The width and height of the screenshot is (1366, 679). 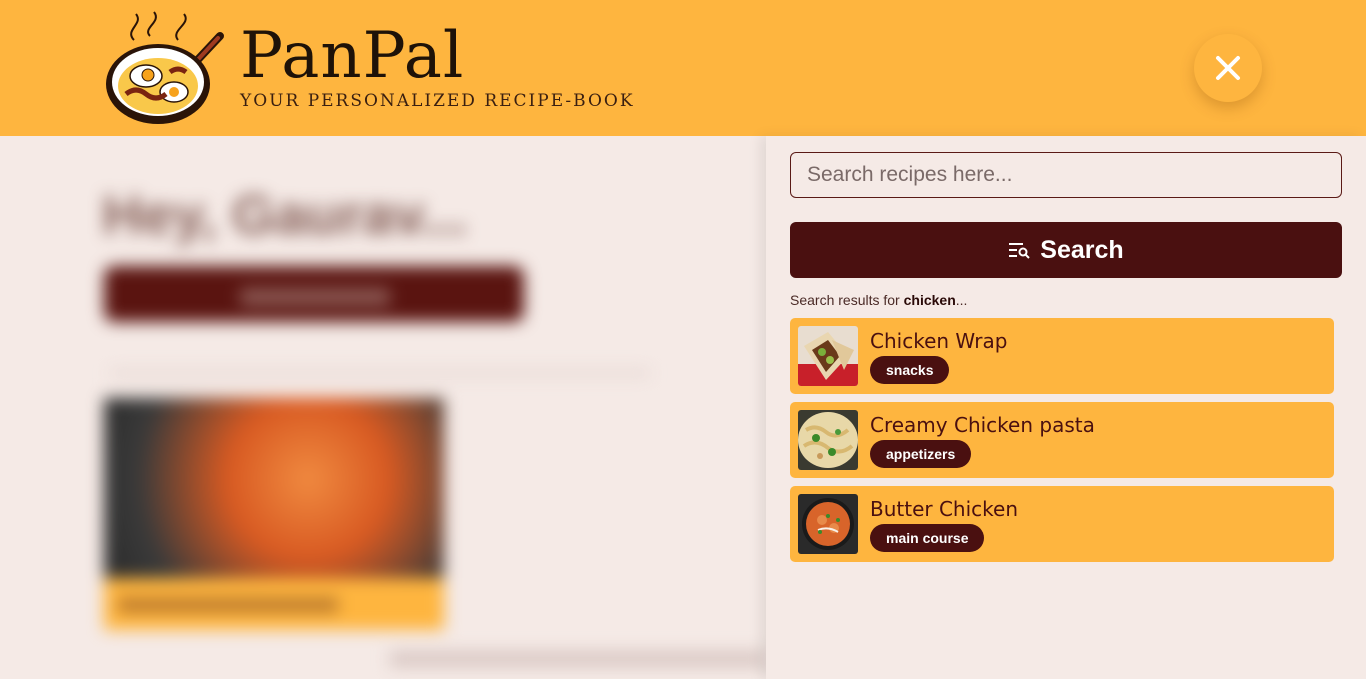 I want to click on background-button-label, so click(x=315, y=297).